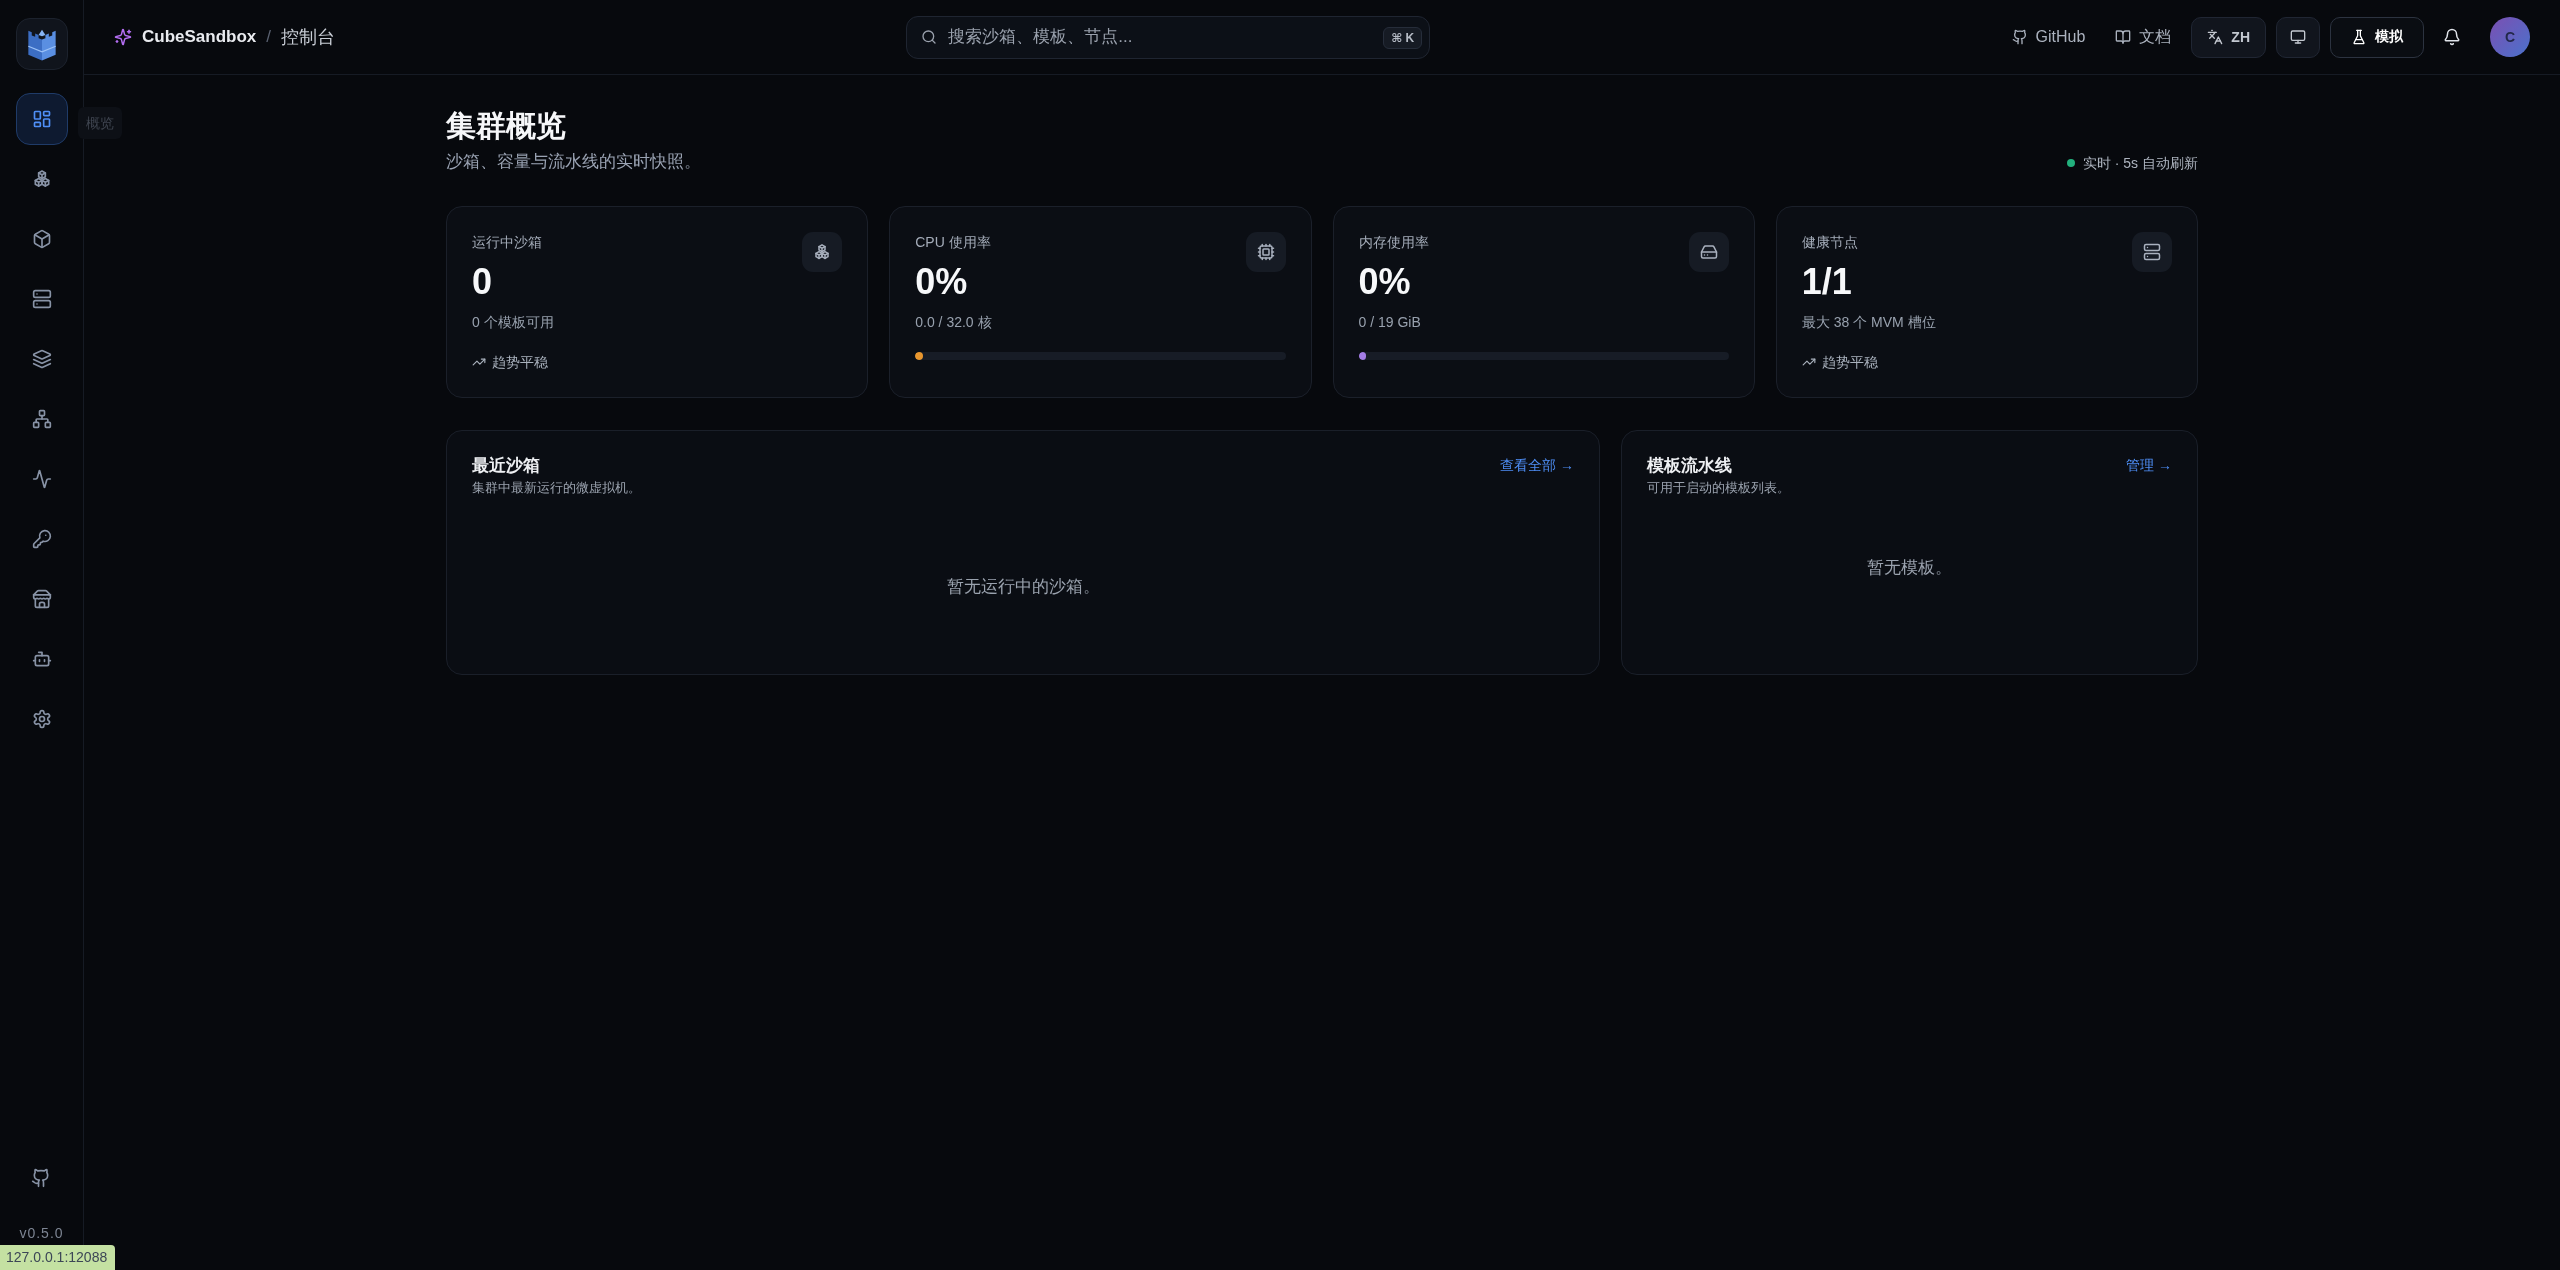  What do you see at coordinates (483, 282) in the screenshot?
I see `stat-value: 0` at bounding box center [483, 282].